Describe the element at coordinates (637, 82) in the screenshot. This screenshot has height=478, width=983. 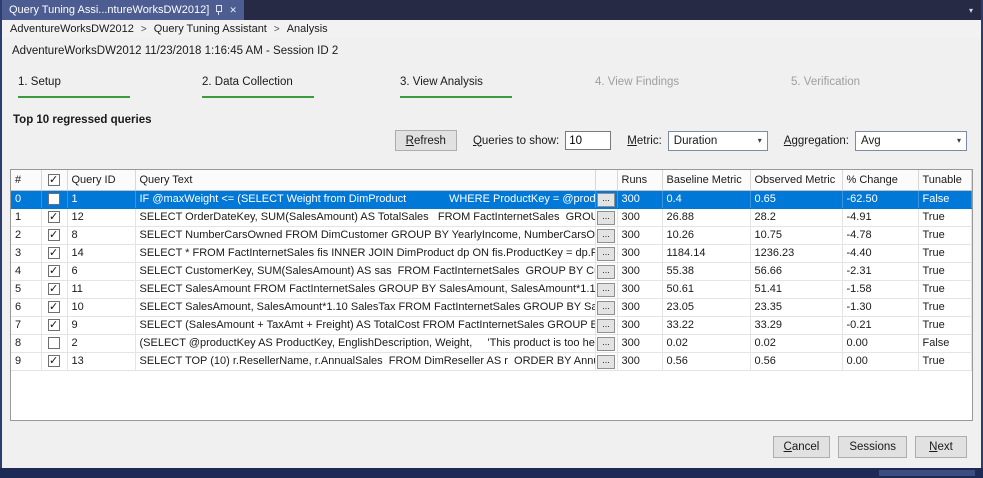
I see `wizard-step-4: 4. View Findings` at that location.